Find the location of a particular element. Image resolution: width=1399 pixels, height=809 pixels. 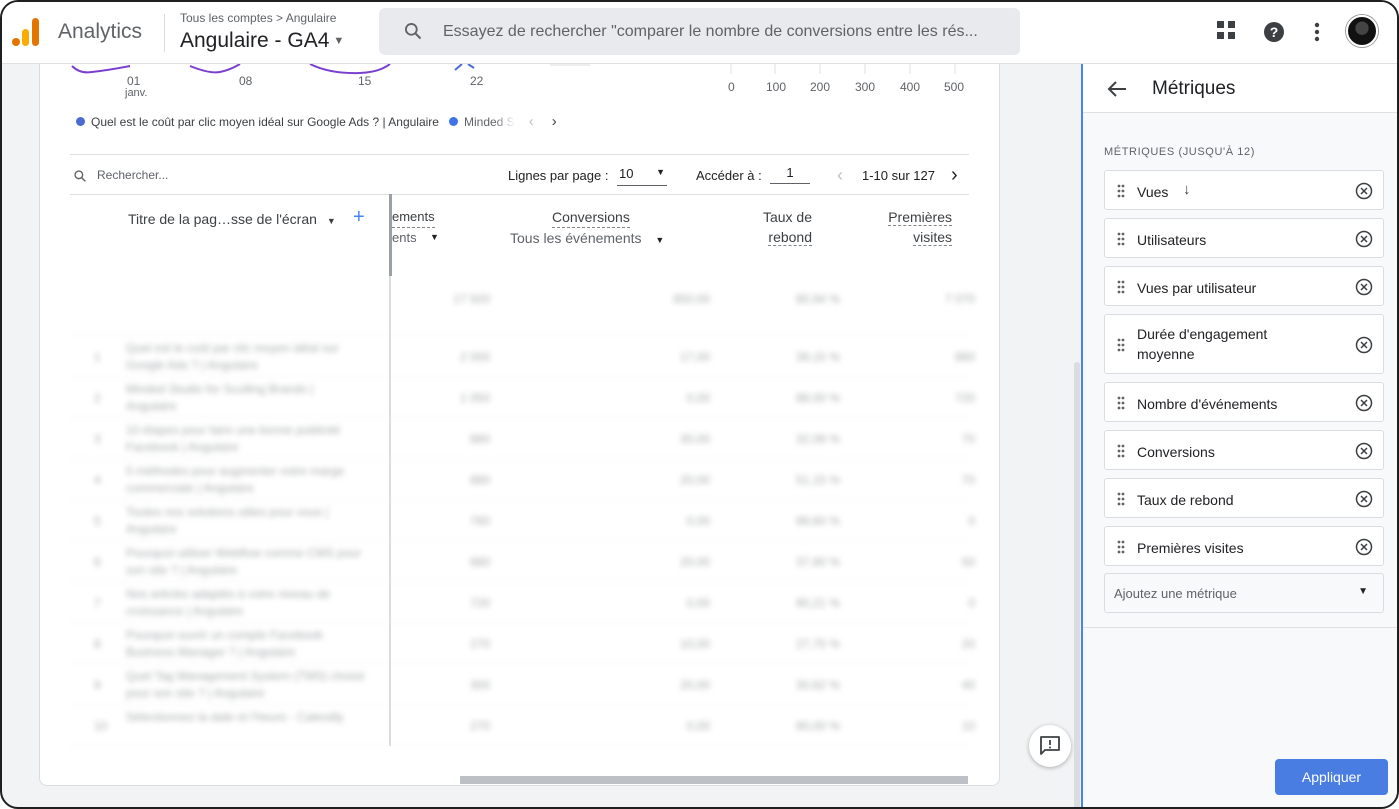

metric-chip: Durée d'engagement moyenne is located at coordinates (1244, 344).